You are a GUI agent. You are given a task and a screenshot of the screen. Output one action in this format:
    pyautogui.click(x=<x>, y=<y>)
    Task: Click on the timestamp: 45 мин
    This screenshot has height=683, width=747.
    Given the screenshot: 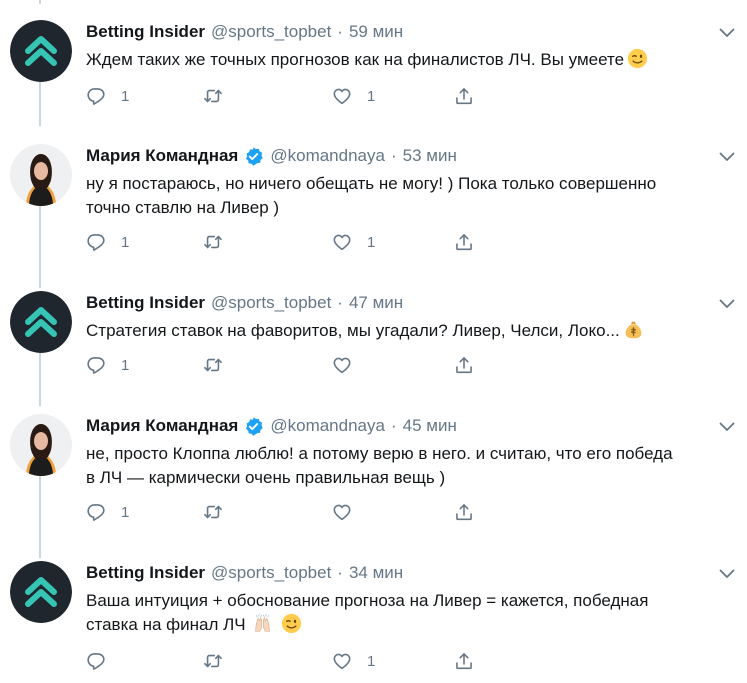 What is the action you would take?
    pyautogui.click(x=430, y=426)
    